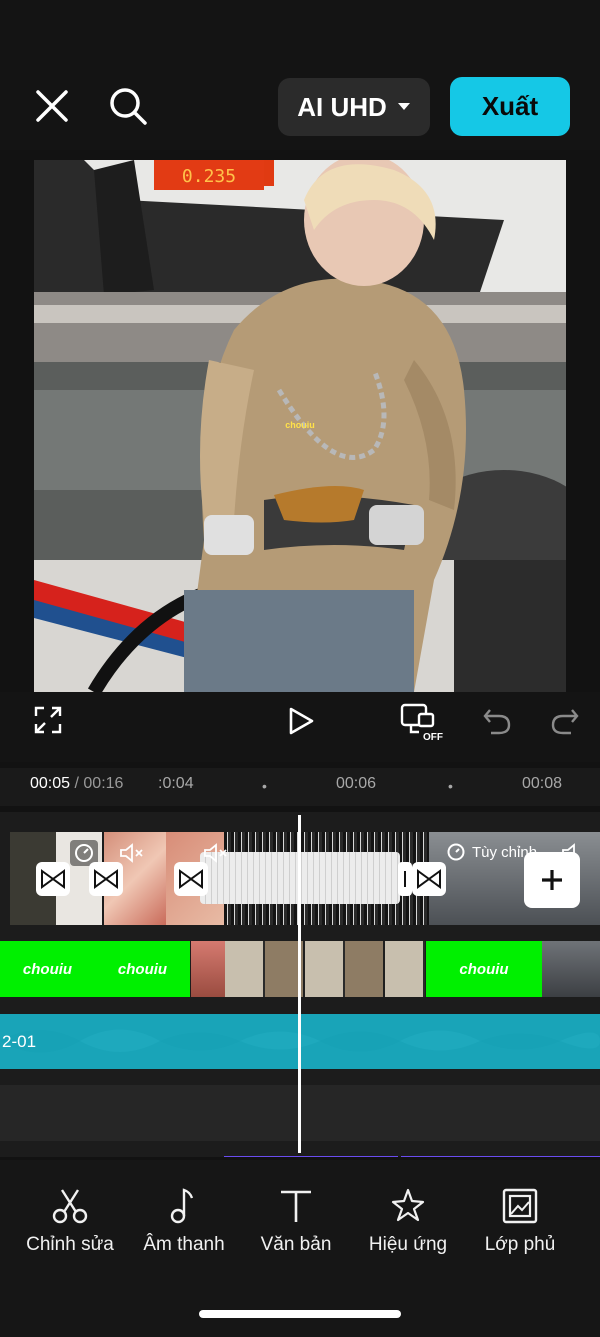 The width and height of the screenshot is (600, 1337). I want to click on play-icon, so click(301, 721).